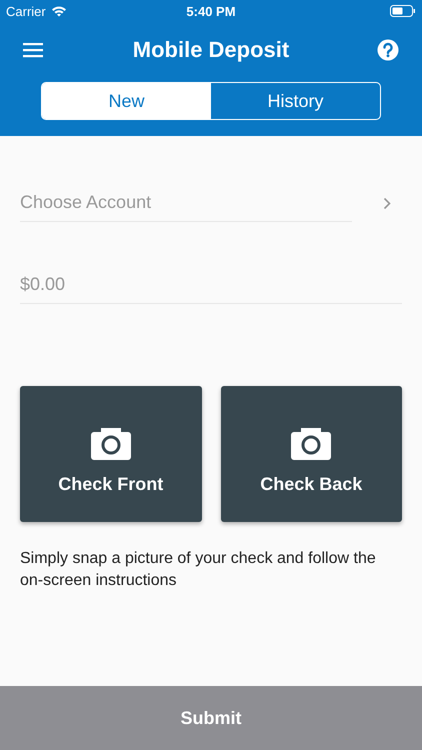 The height and width of the screenshot is (750, 422). Describe the element at coordinates (295, 101) in the screenshot. I see `segment-tab: History` at that location.